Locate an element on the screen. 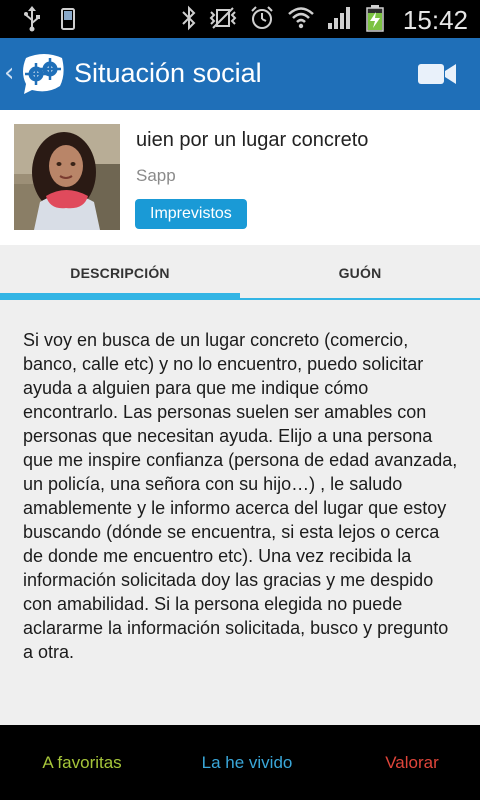 The height and width of the screenshot is (800, 480). lived-it-button: La he vivido is located at coordinates (247, 762).